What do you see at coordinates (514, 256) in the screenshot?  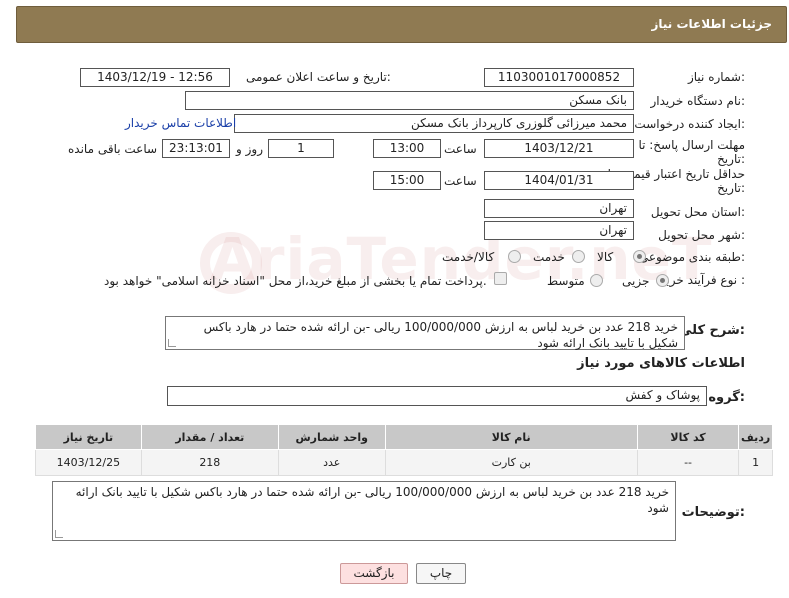 I see `category-goods-service-radio` at bounding box center [514, 256].